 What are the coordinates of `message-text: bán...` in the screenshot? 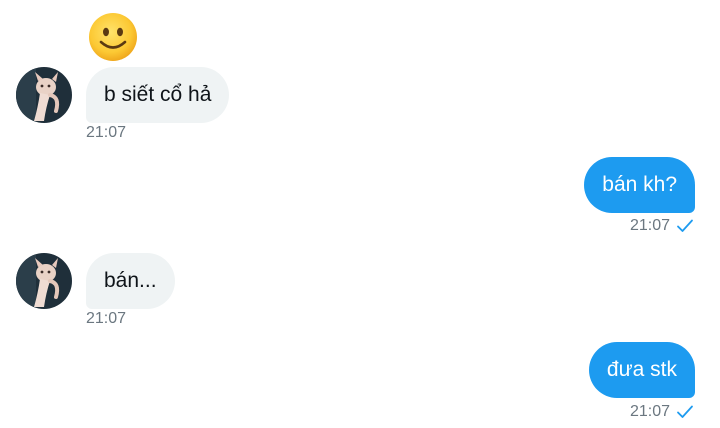 It's located at (130, 280).